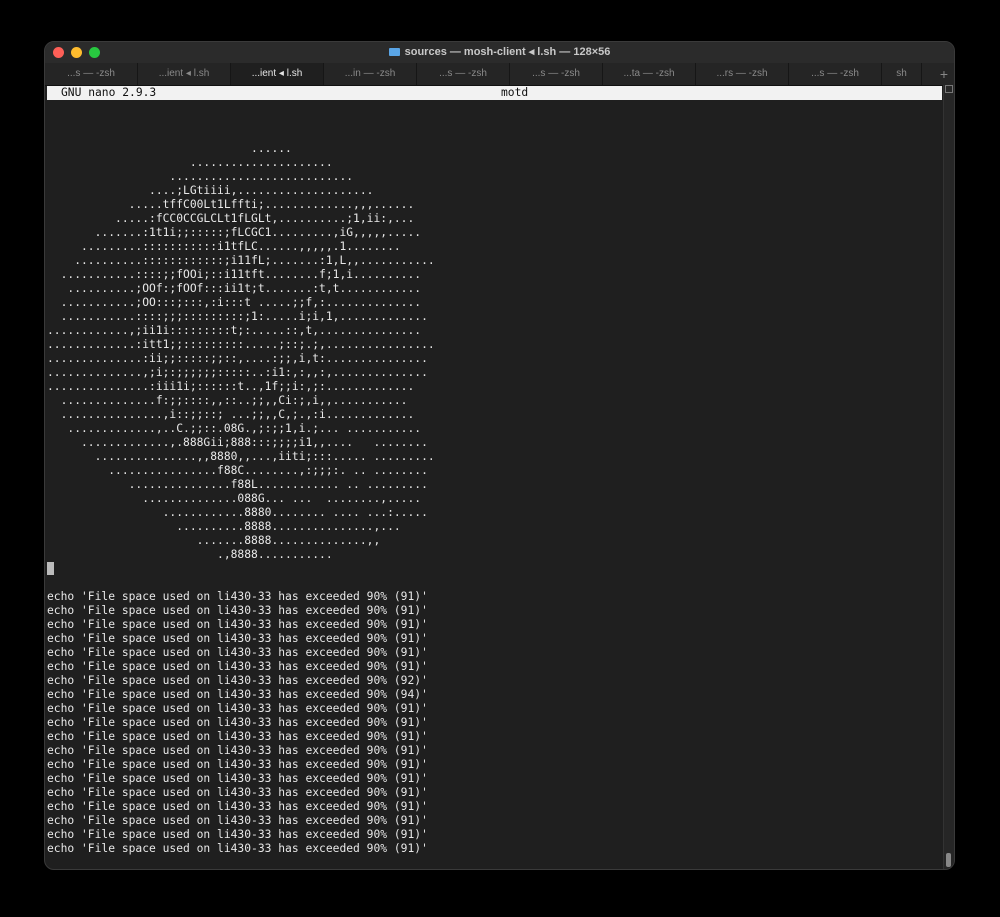 This screenshot has width=1000, height=917. I want to click on tab: ...ta — -zsh, so click(649, 74).